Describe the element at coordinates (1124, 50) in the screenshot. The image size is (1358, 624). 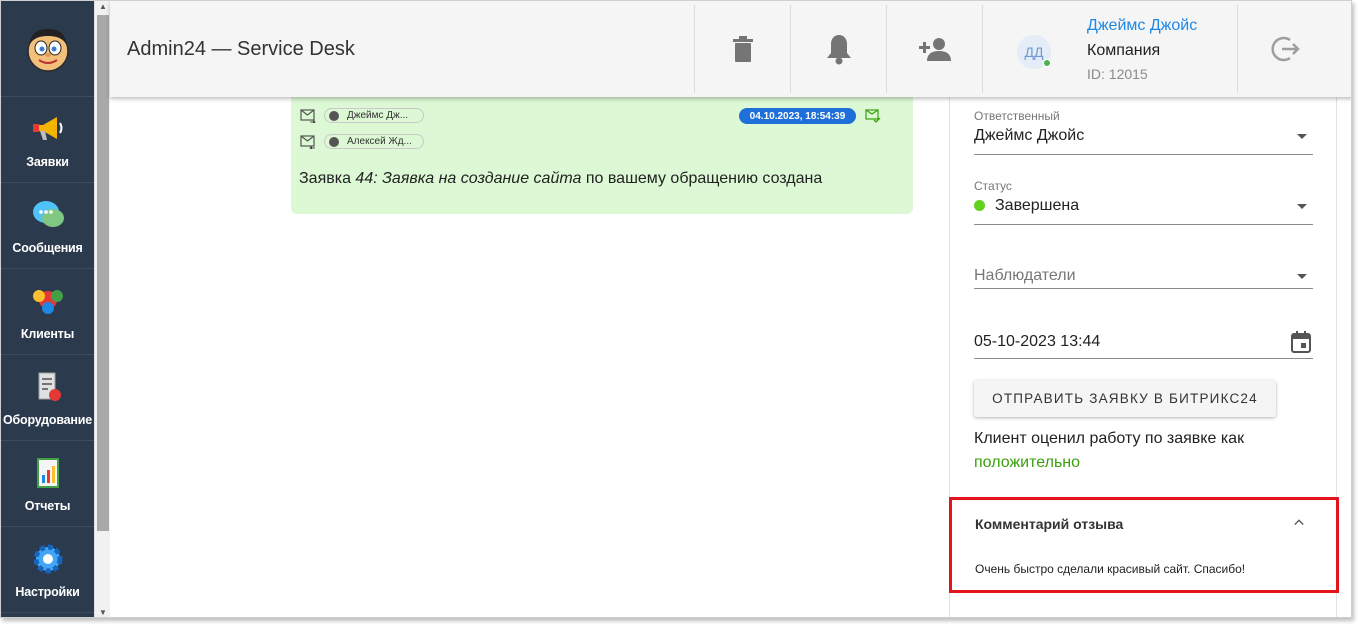
I see `user-company: Компания` at that location.